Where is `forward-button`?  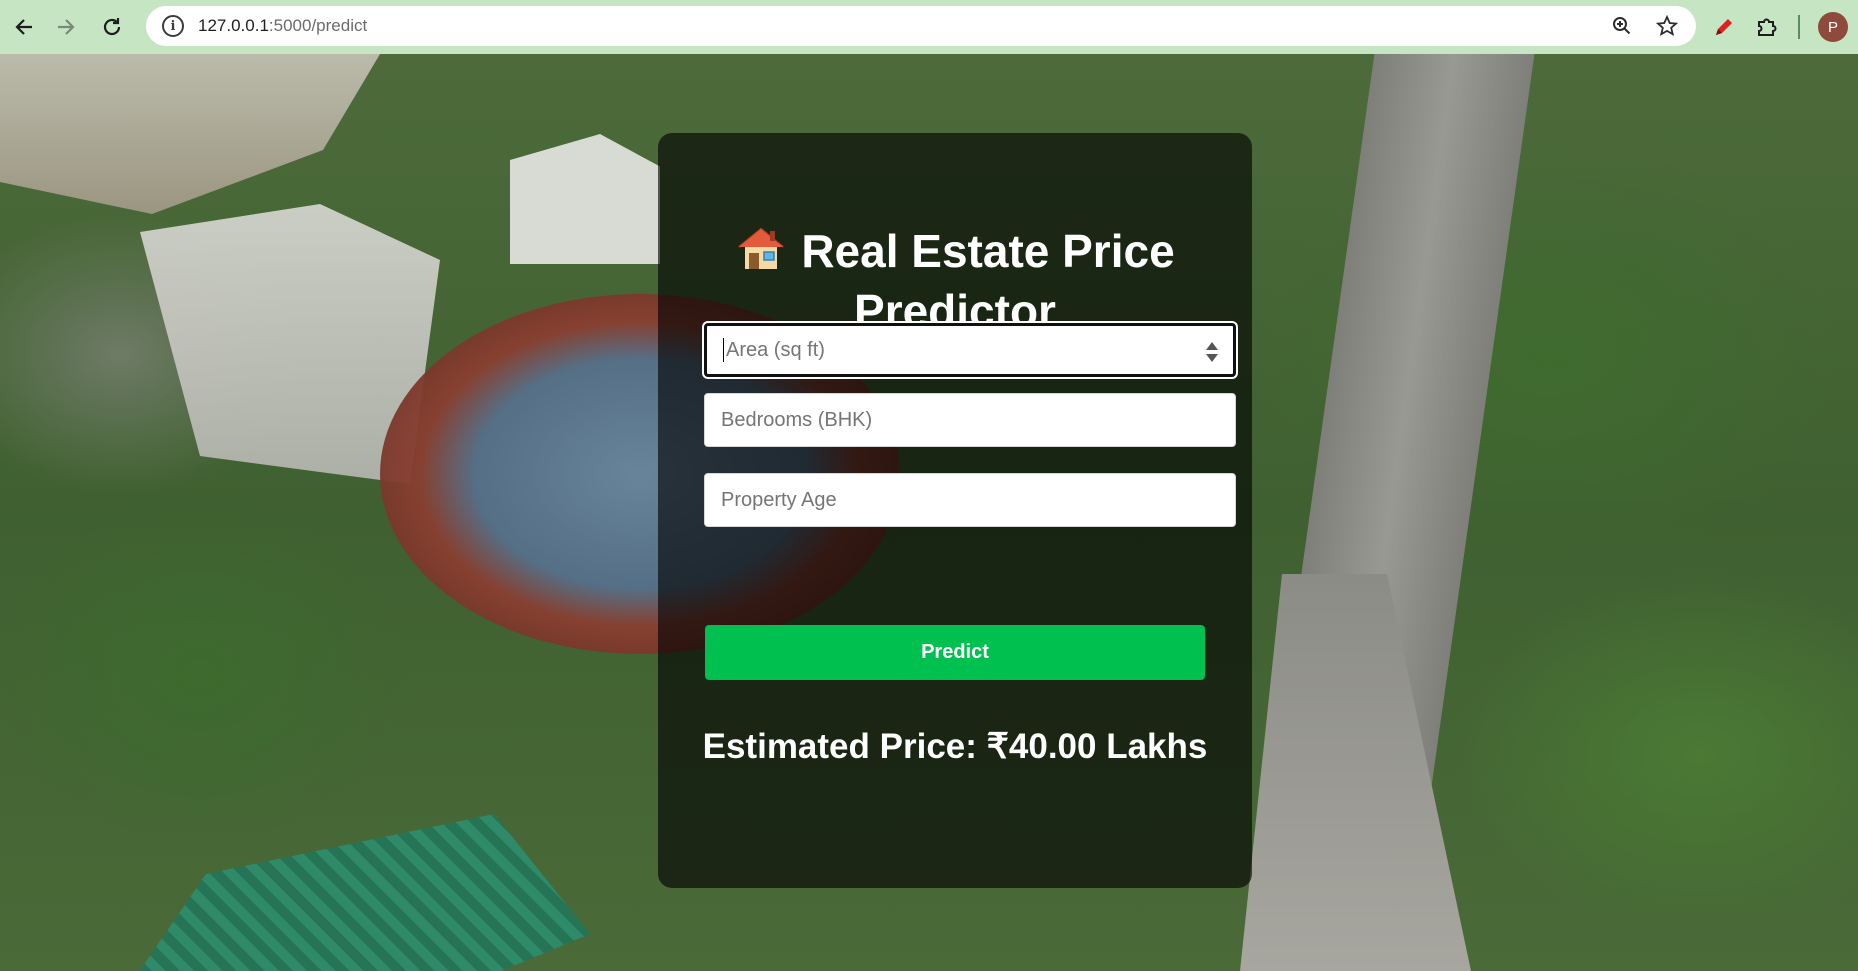
forward-button is located at coordinates (66, 27).